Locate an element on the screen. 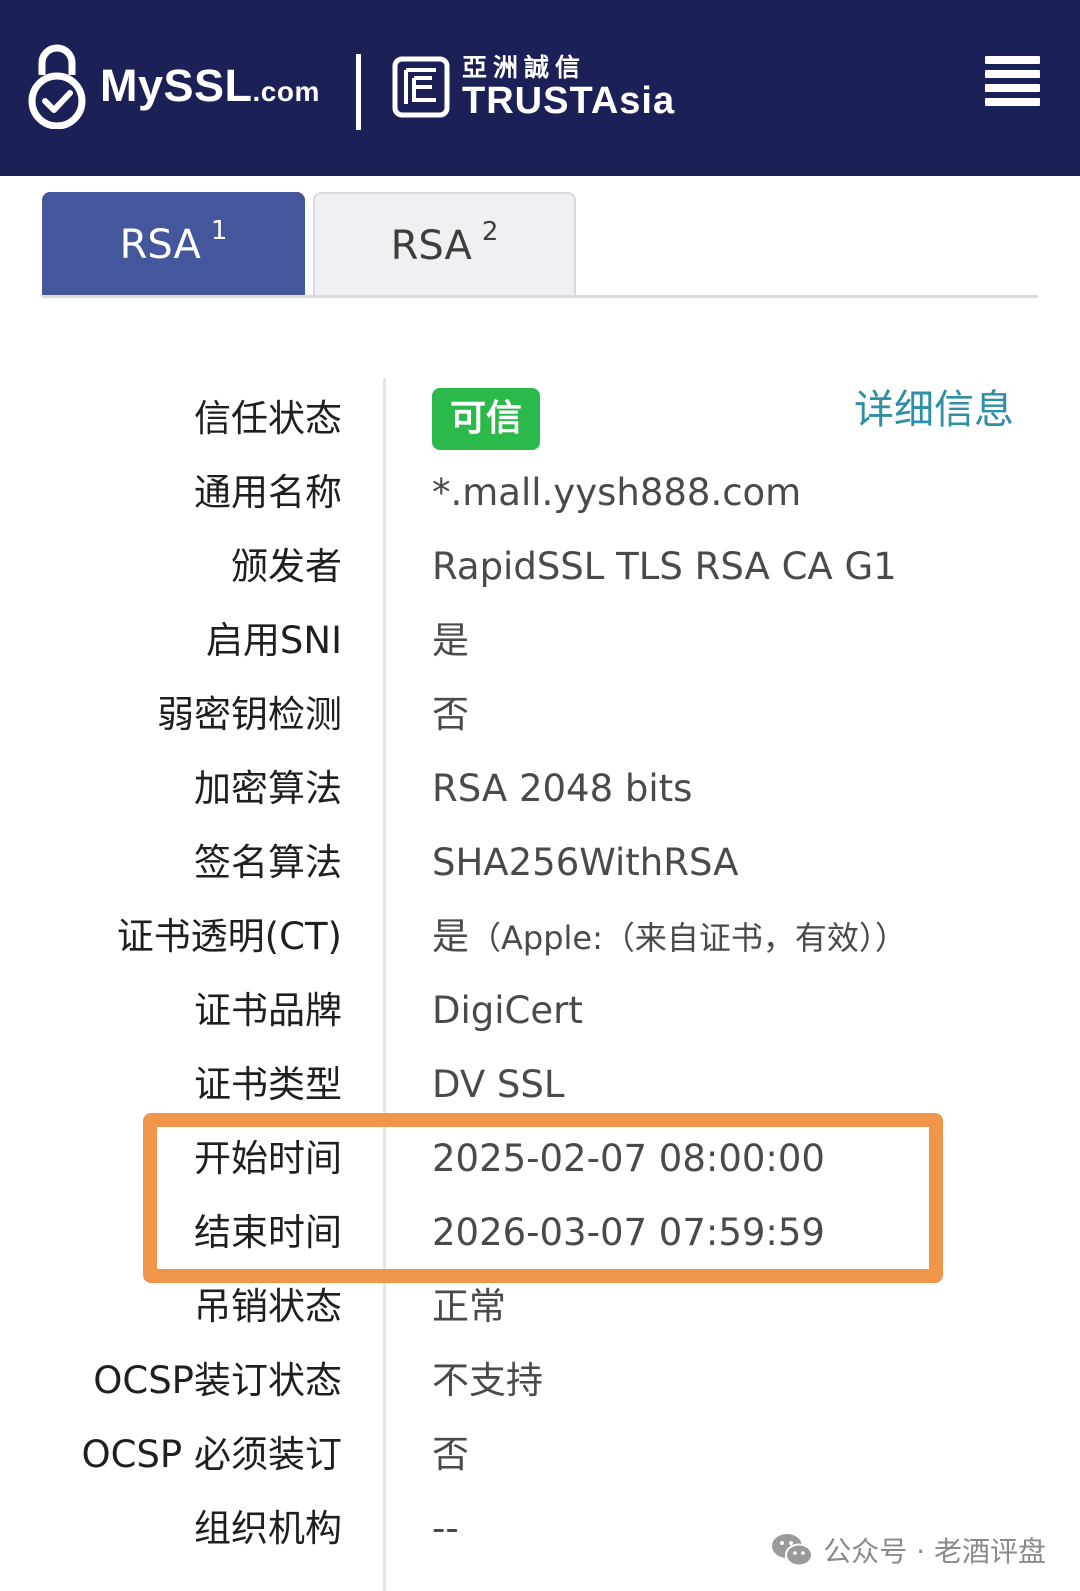  row-cert-type: 证书类型 DV SSL is located at coordinates (540, 1085).